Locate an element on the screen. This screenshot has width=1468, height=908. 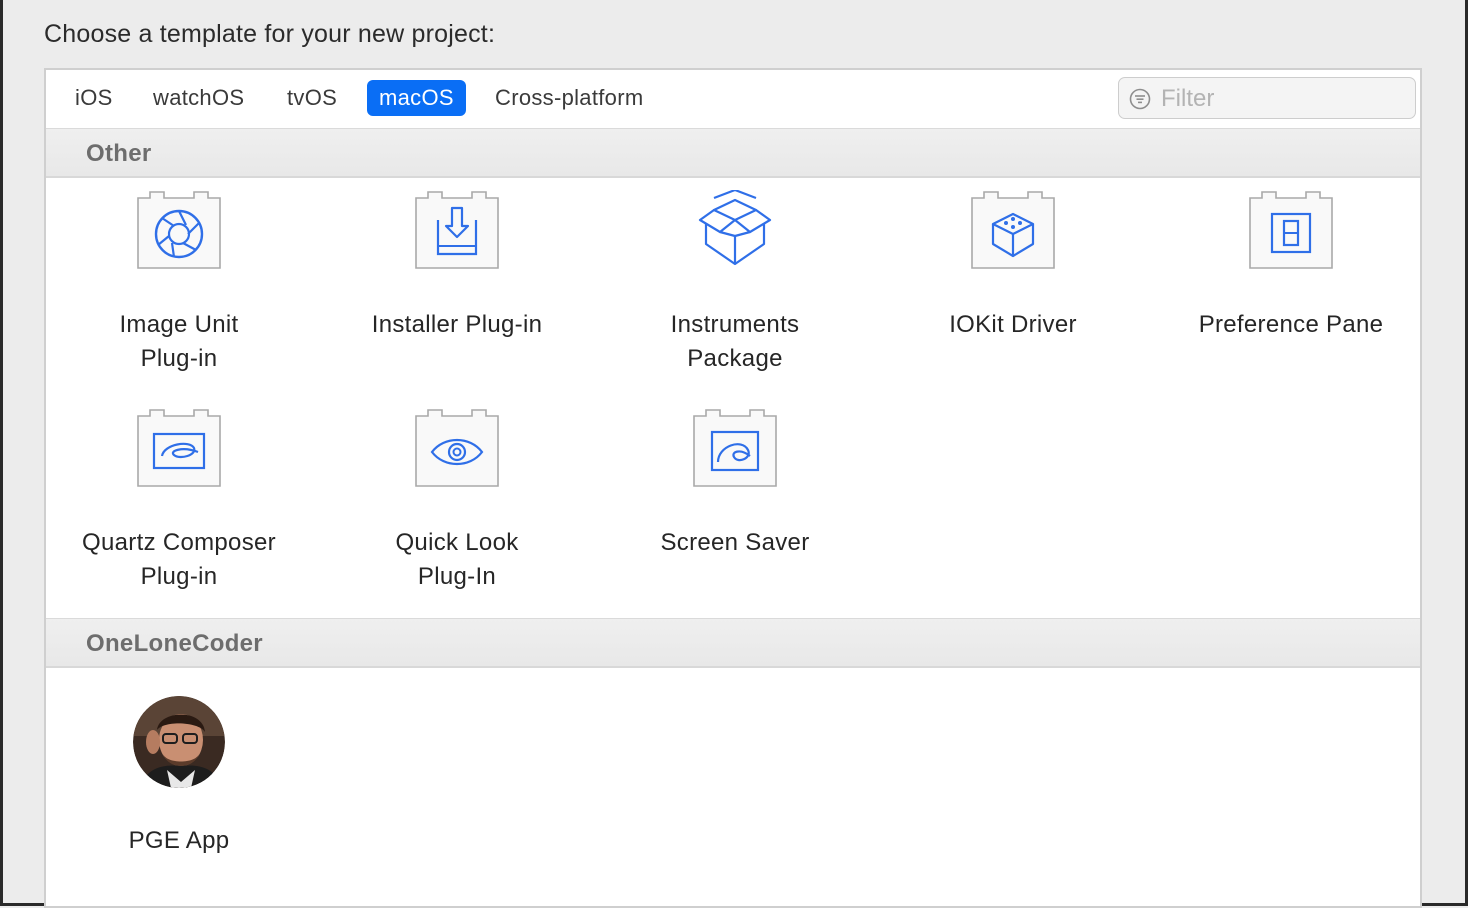
tab-cross-platform: Cross-platform is located at coordinates (569, 98).